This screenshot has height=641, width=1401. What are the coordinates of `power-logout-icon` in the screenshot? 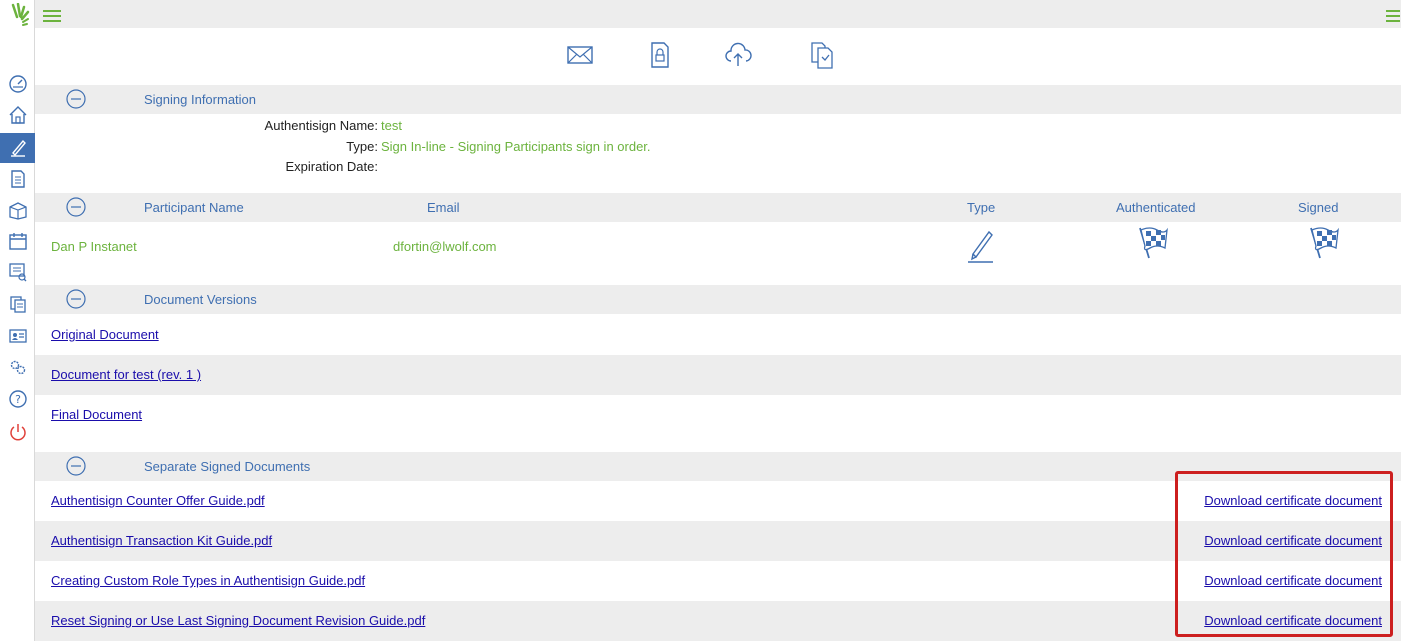 It's located at (18, 432).